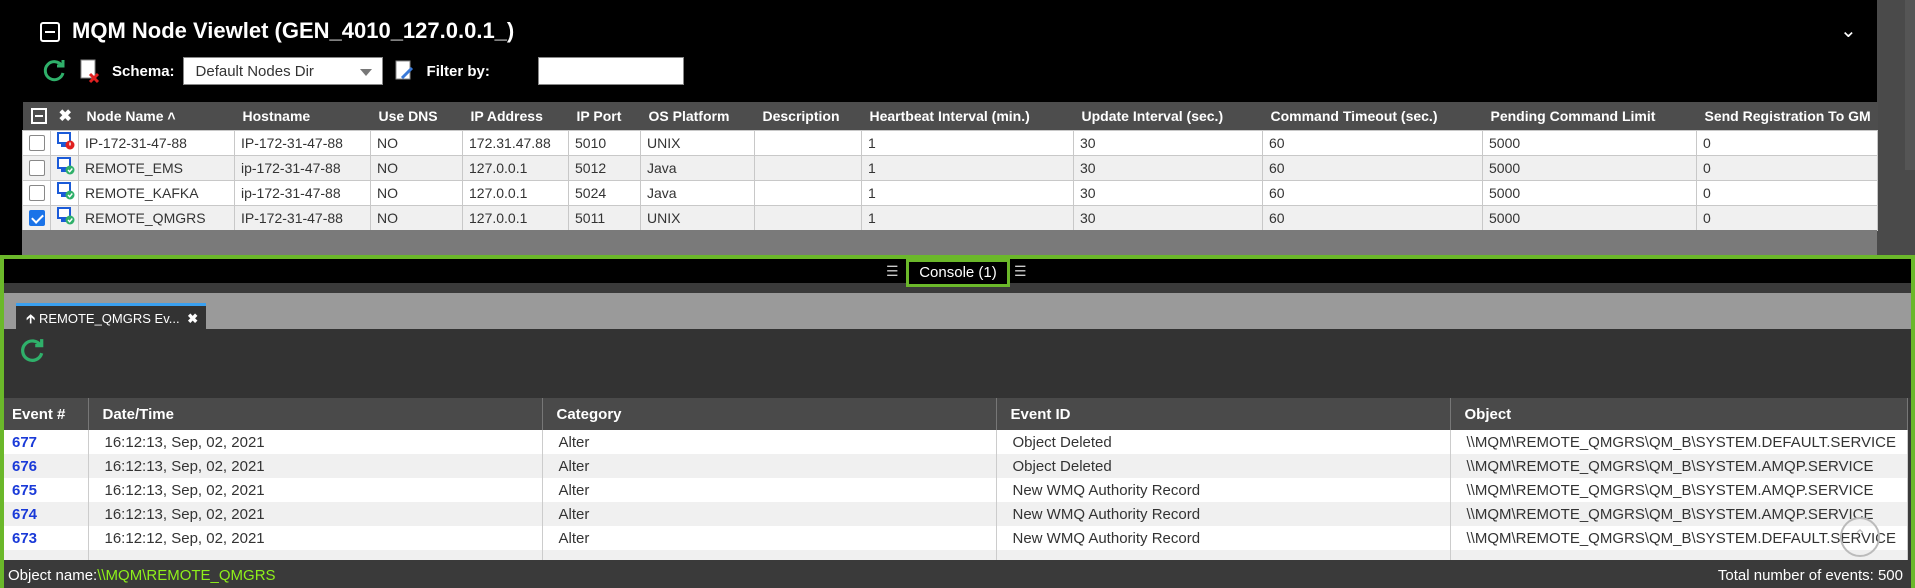 Image resolution: width=1915 pixels, height=588 pixels. What do you see at coordinates (604, 217) in the screenshot?
I see `ip-port: 5011` at bounding box center [604, 217].